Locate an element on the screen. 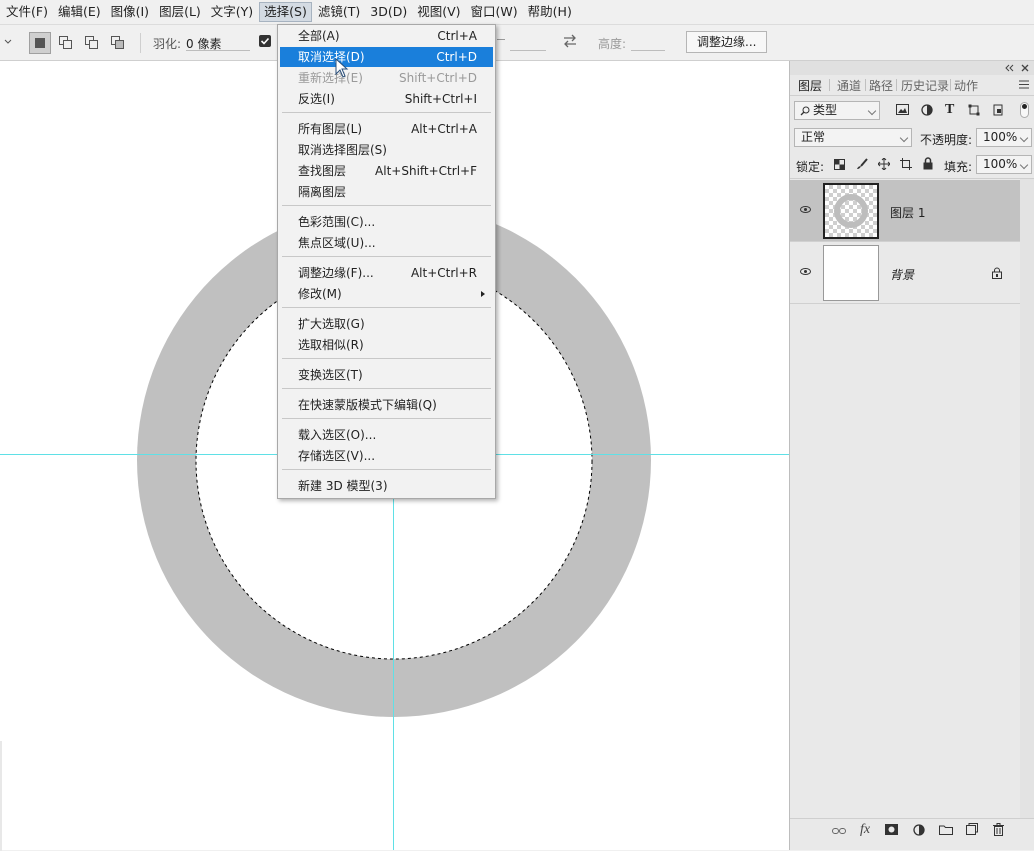 The width and height of the screenshot is (1034, 851). menu-item-transform-selection: 变换选区(T) is located at coordinates (386, 375).